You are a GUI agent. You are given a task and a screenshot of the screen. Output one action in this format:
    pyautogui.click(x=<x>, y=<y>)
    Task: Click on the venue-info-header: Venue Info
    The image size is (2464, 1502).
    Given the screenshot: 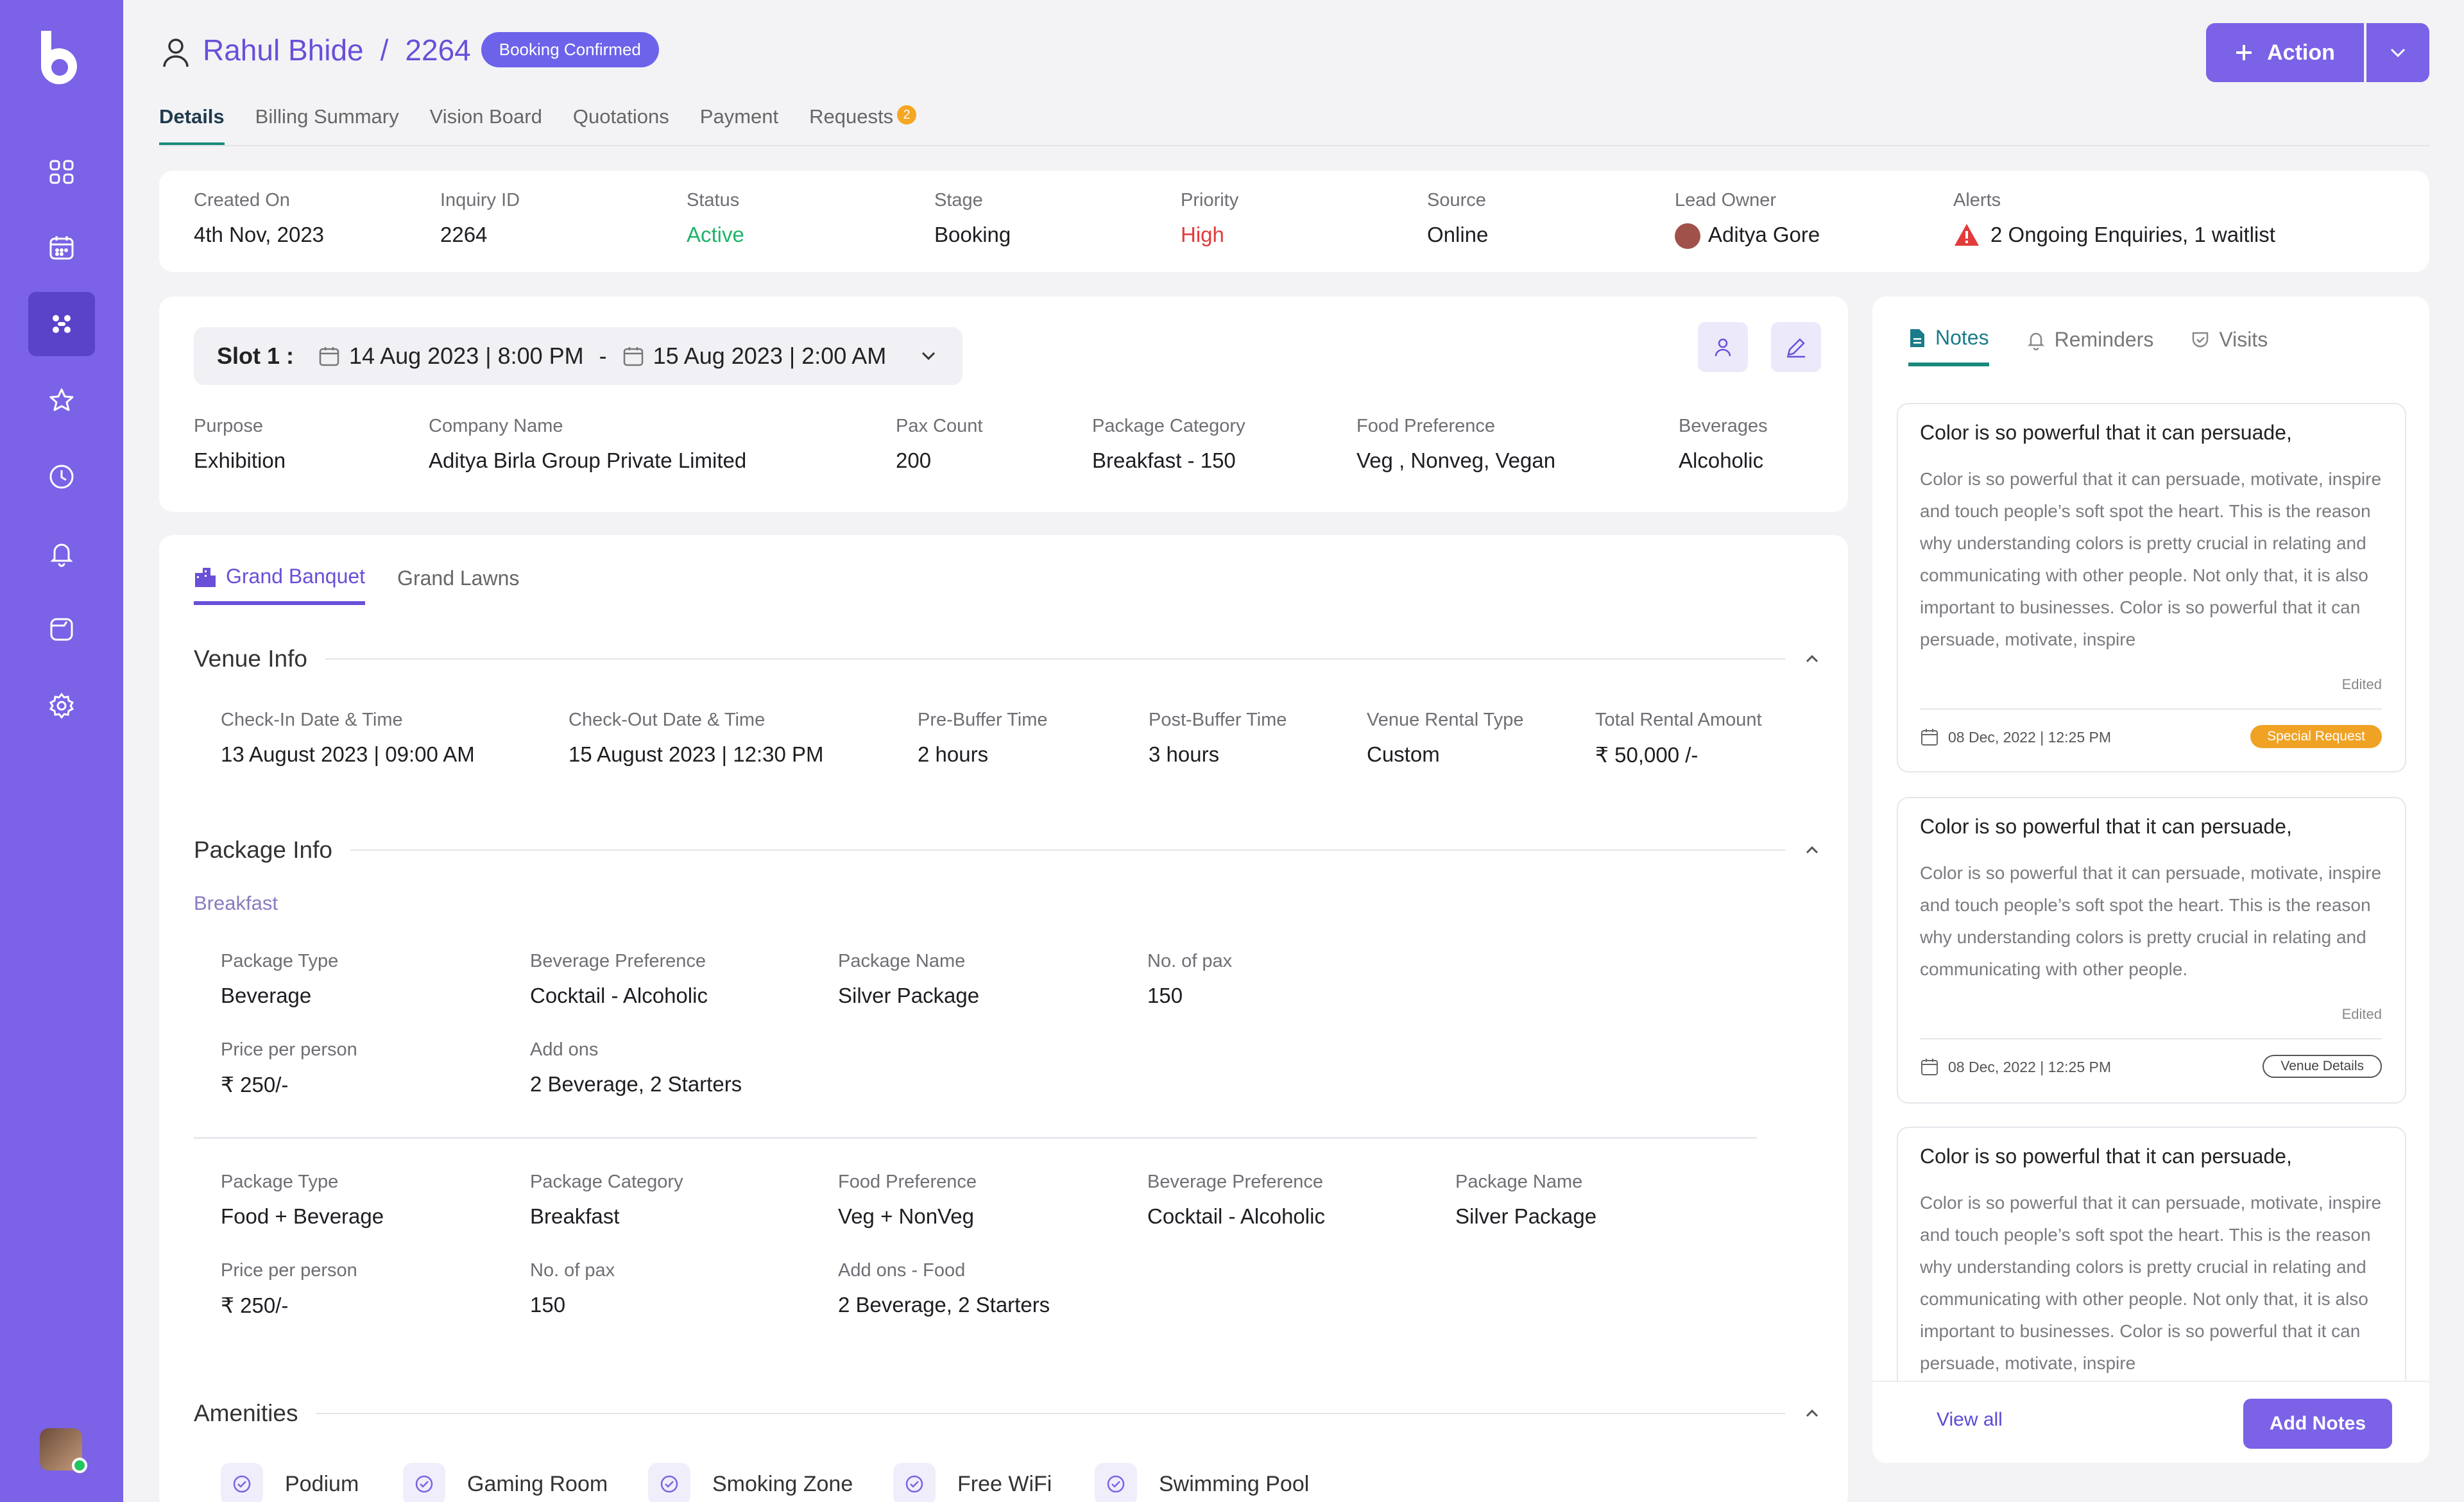 What is the action you would take?
    pyautogui.click(x=1015, y=659)
    